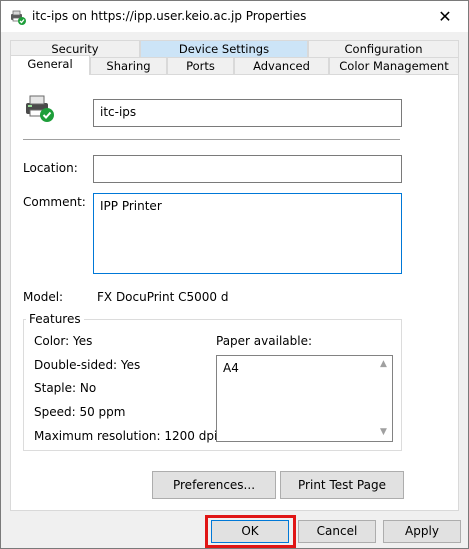 This screenshot has height=549, width=469. I want to click on location-field, so click(247, 169).